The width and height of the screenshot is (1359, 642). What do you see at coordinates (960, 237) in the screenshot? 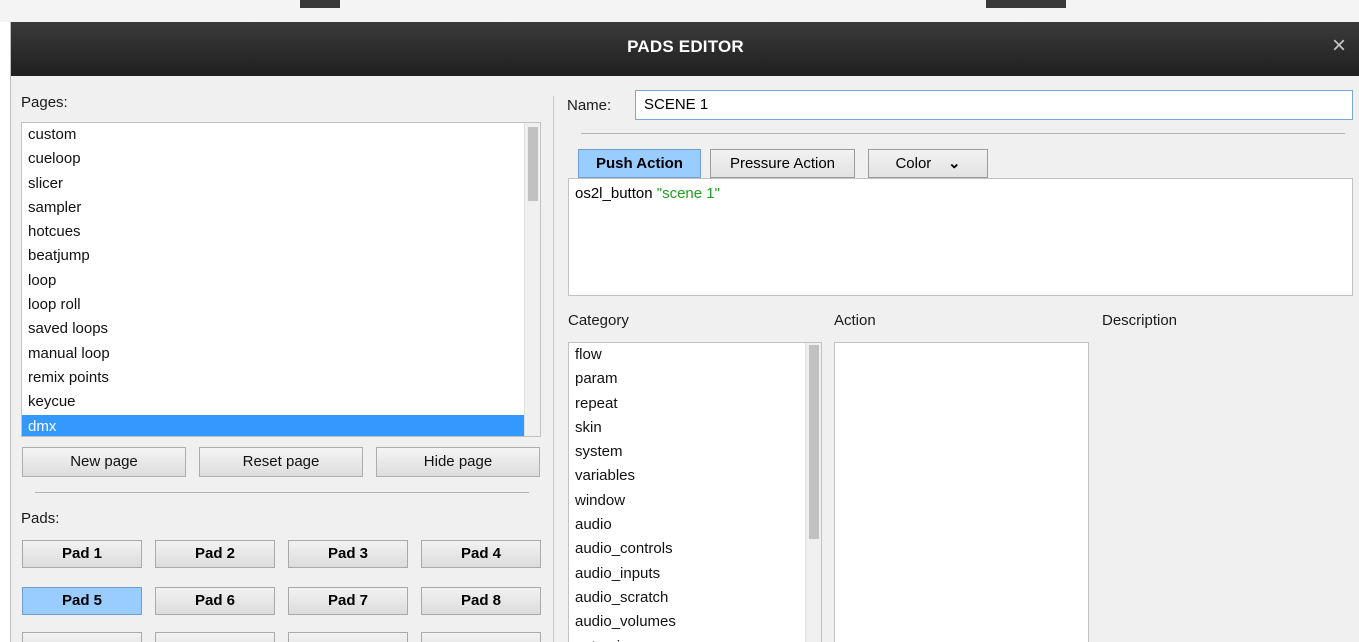
I see `action-script-editor: os2l_button "scene 1"` at bounding box center [960, 237].